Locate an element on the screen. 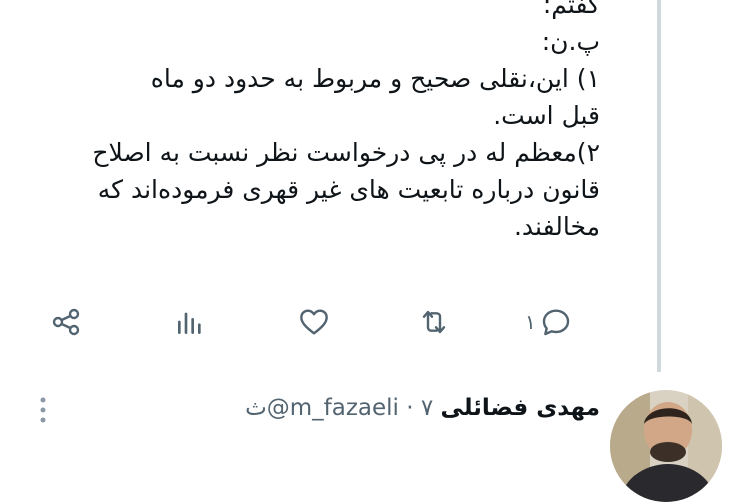 Image resolution: width=750 pixels, height=502 pixels. retweet-icon is located at coordinates (434, 322).